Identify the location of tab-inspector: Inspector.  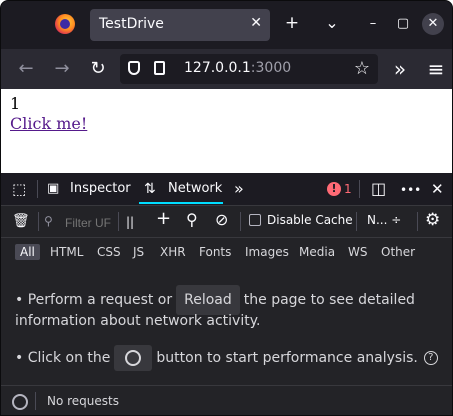
(100, 188).